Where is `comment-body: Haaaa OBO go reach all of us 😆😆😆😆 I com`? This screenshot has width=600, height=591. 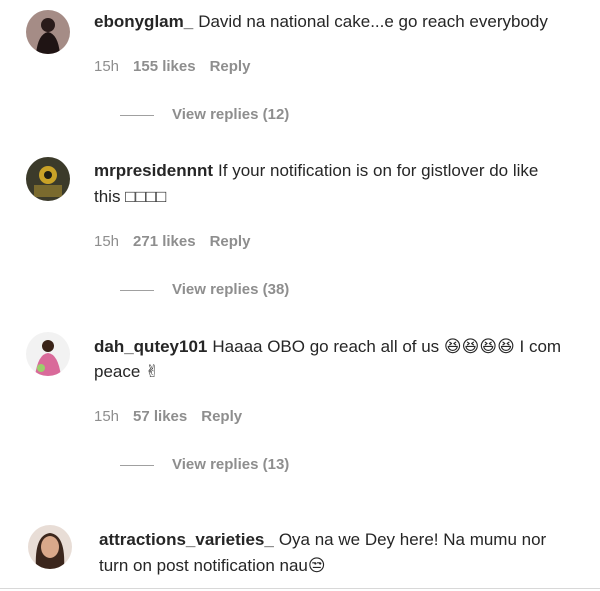 comment-body: Haaaa OBO go reach all of us 😆😆😆😆 I com is located at coordinates (387, 346).